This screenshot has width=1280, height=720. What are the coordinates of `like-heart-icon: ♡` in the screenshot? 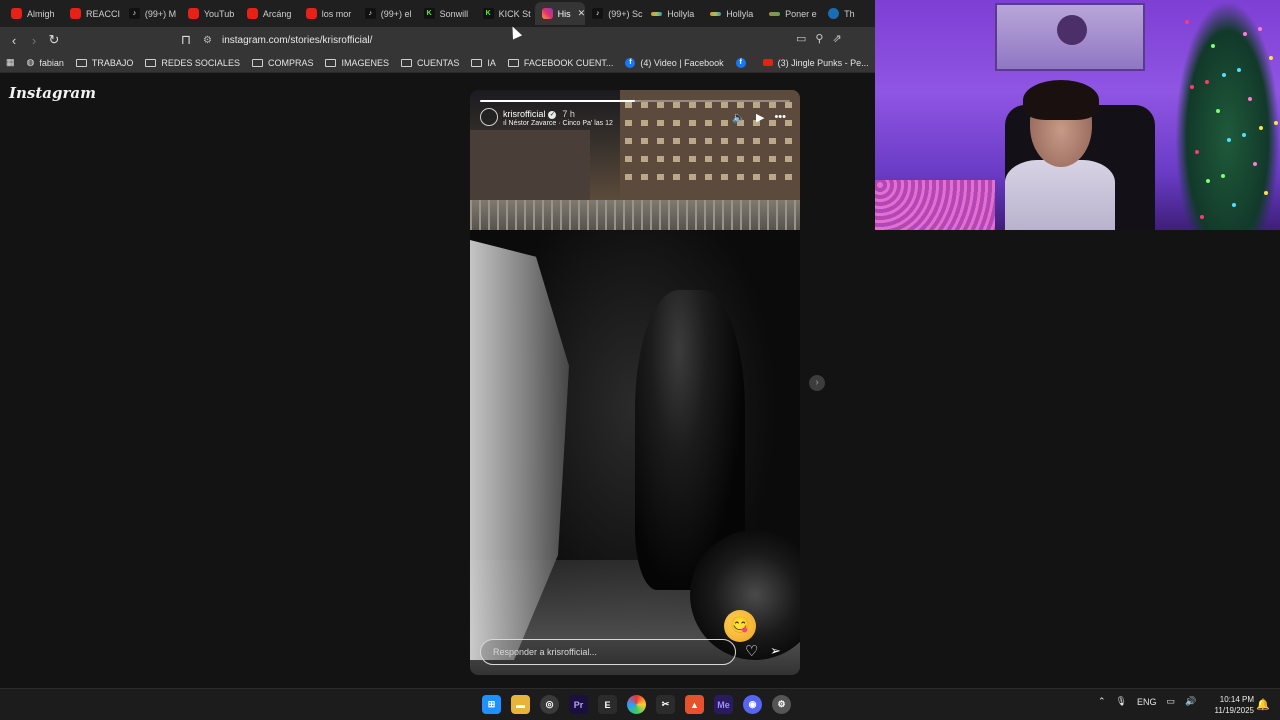 It's located at (751, 651).